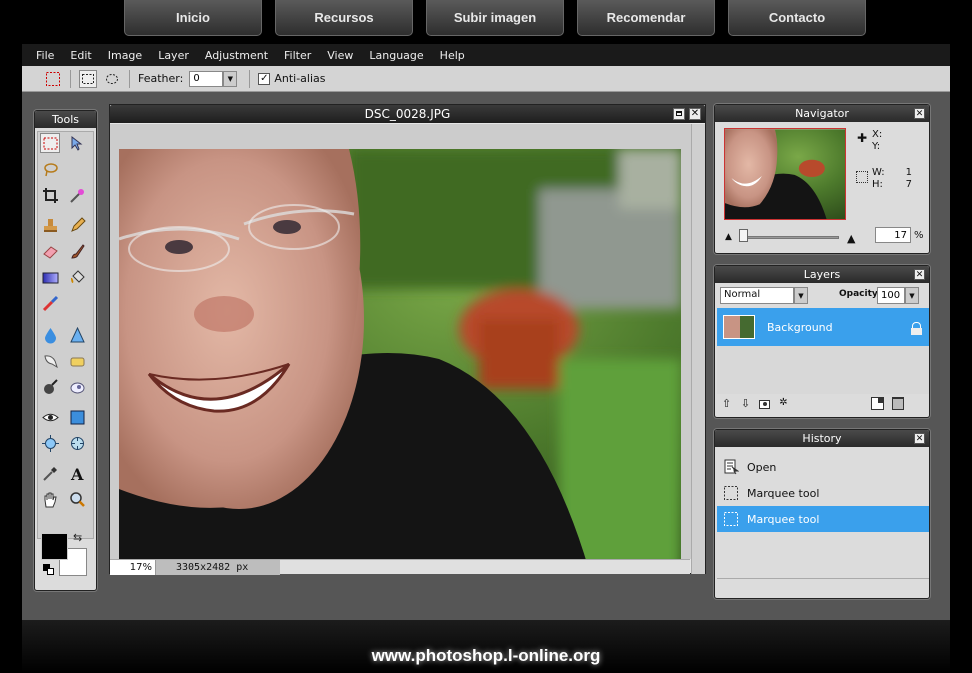 This screenshot has height=673, width=972. Describe the element at coordinates (495, 18) in the screenshot. I see `nav-subir-imagen-button: Subir imagen` at that location.